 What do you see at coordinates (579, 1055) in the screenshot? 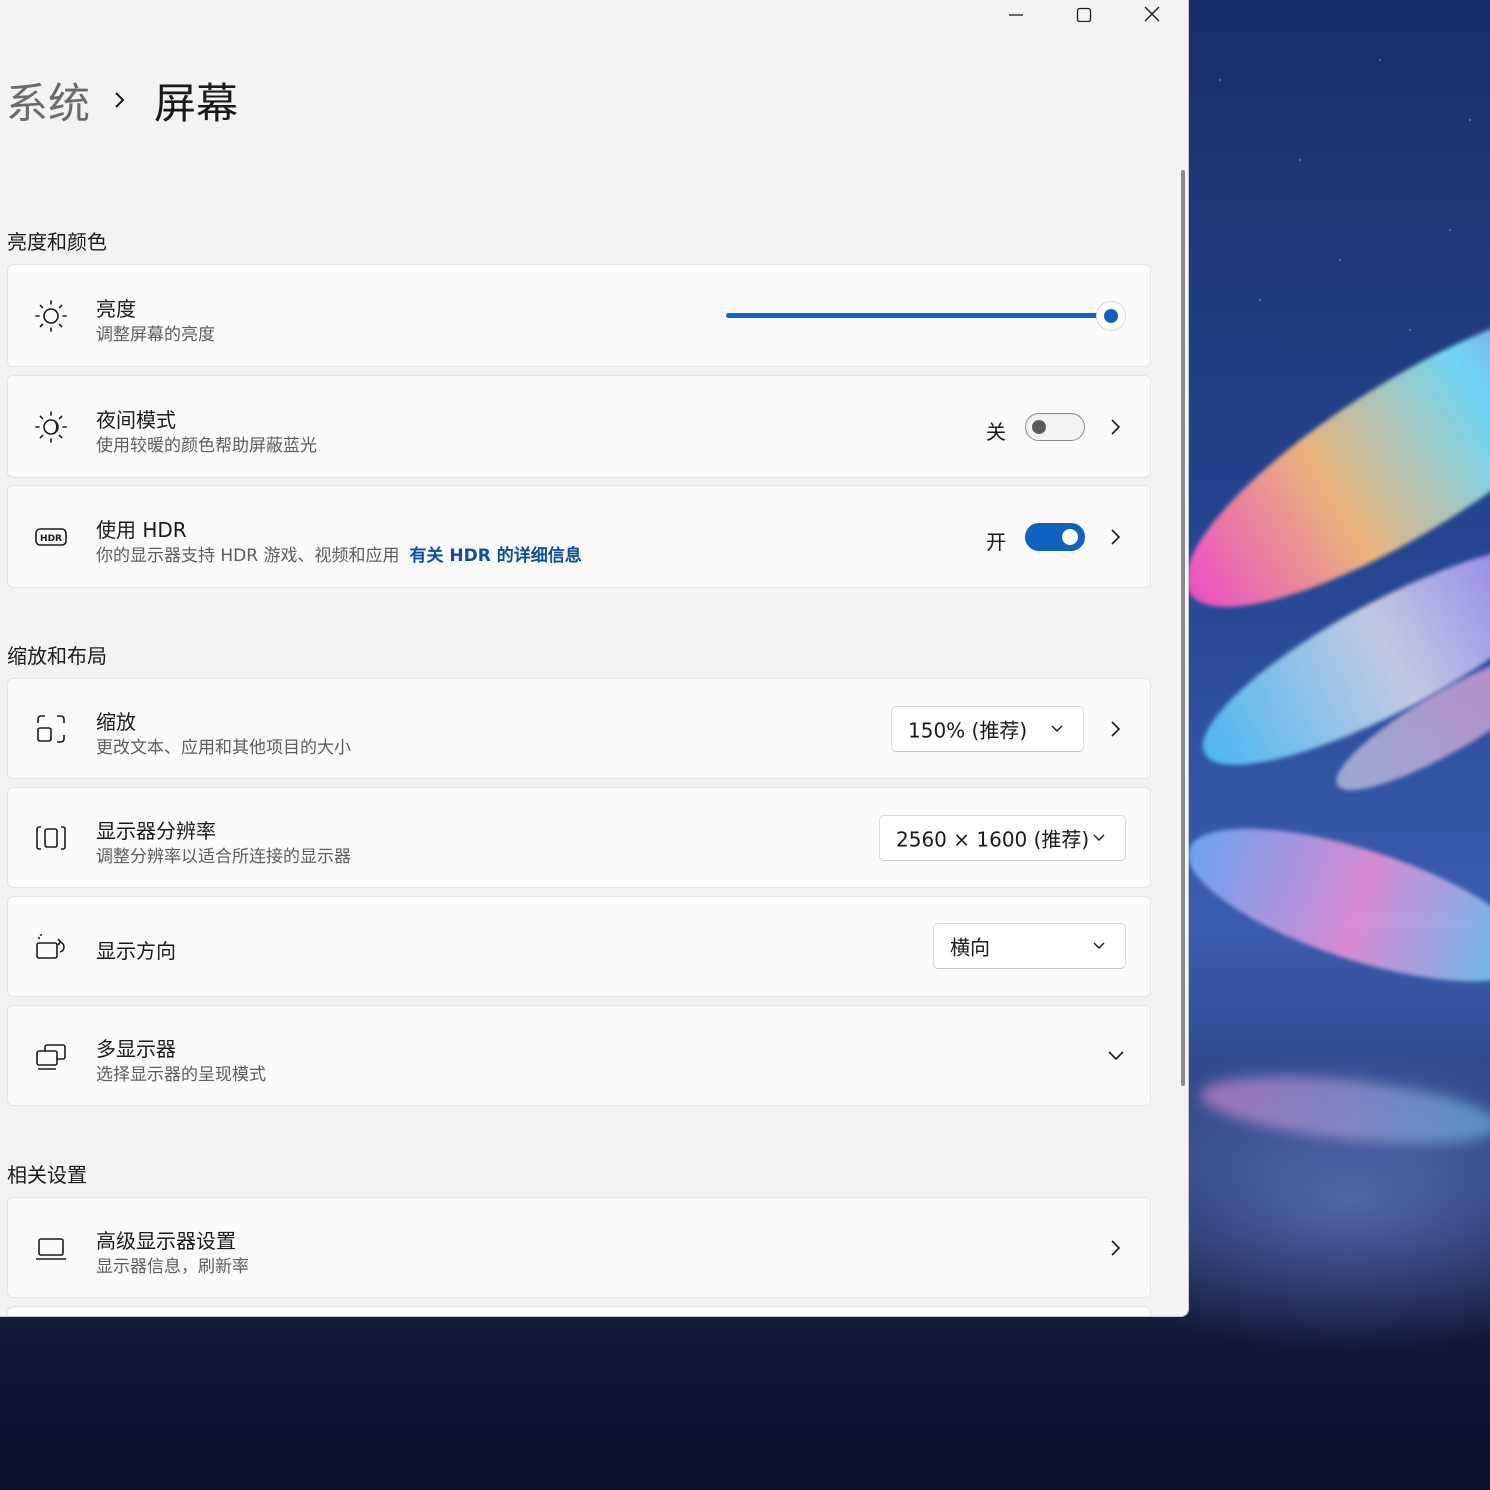
I see `multi-display-card: 多显示器 选择显示器的呈现模式` at bounding box center [579, 1055].